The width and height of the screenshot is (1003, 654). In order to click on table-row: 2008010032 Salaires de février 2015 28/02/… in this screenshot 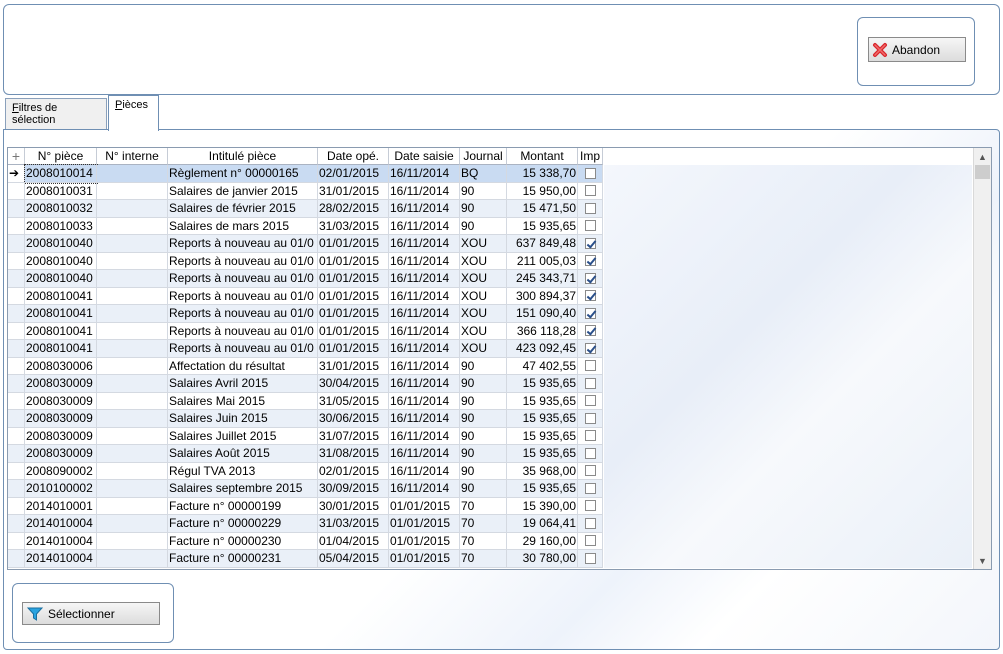, I will do `click(305, 209)`.